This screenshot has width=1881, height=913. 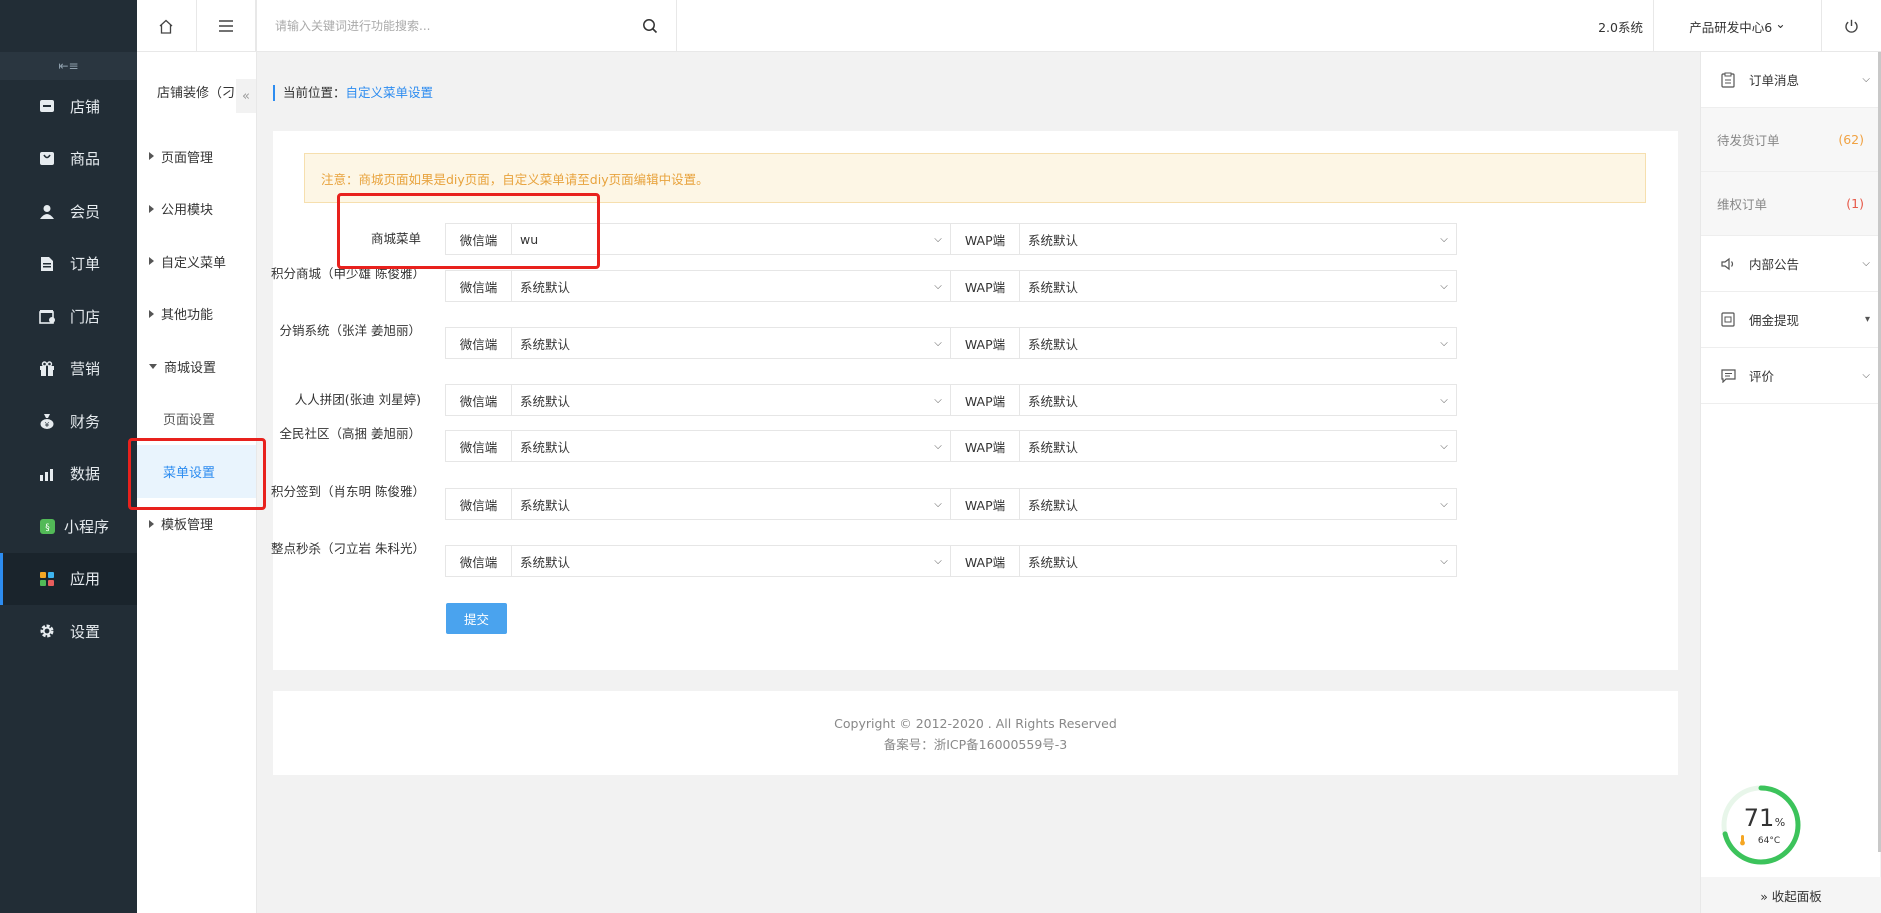 I want to click on nav-item-shop: 门店, so click(x=68, y=316).